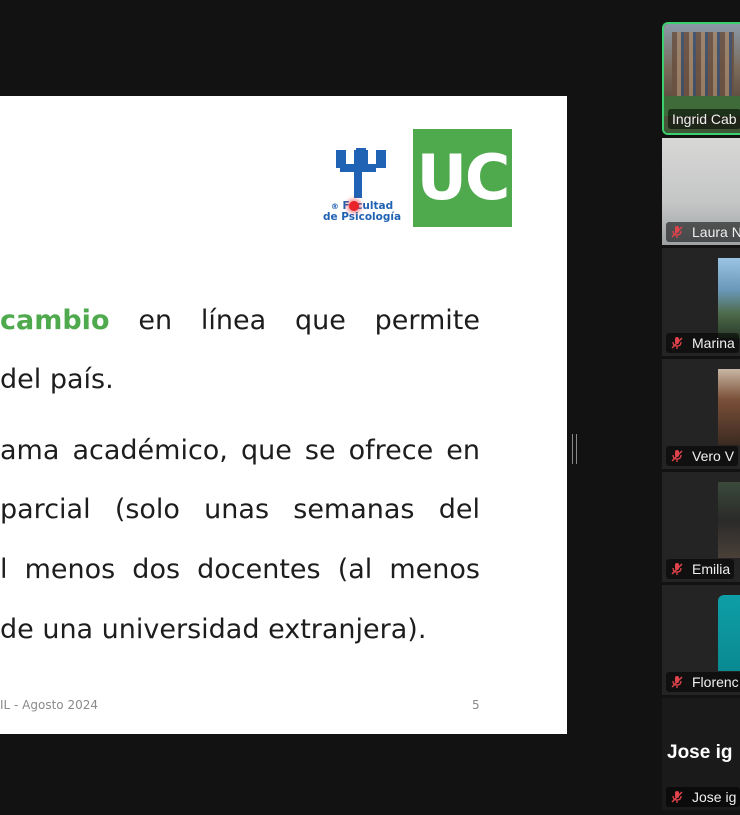 This screenshot has height=815, width=740. I want to click on psi-symbol-icon, so click(361, 173).